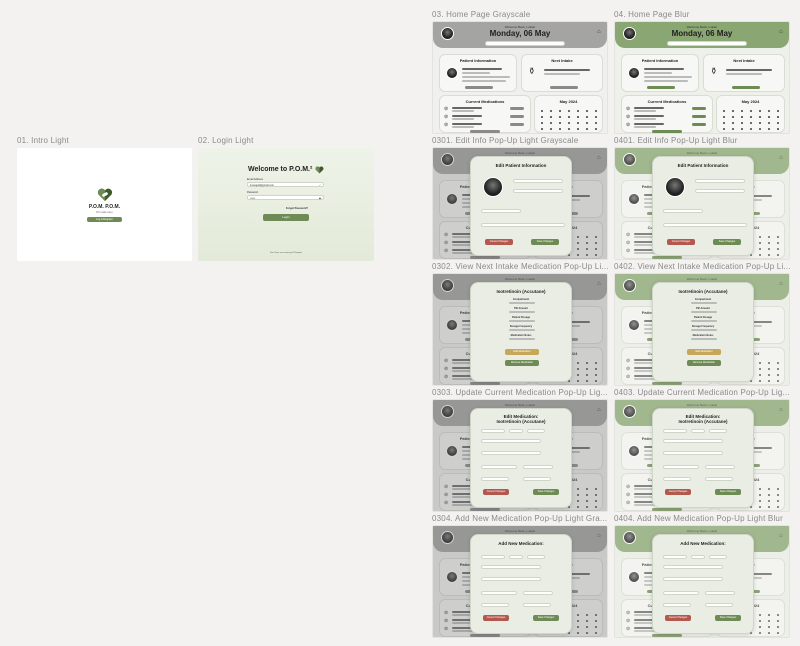 Image resolution: width=800 pixels, height=646 pixels. I want to click on age-field, so click(538, 191).